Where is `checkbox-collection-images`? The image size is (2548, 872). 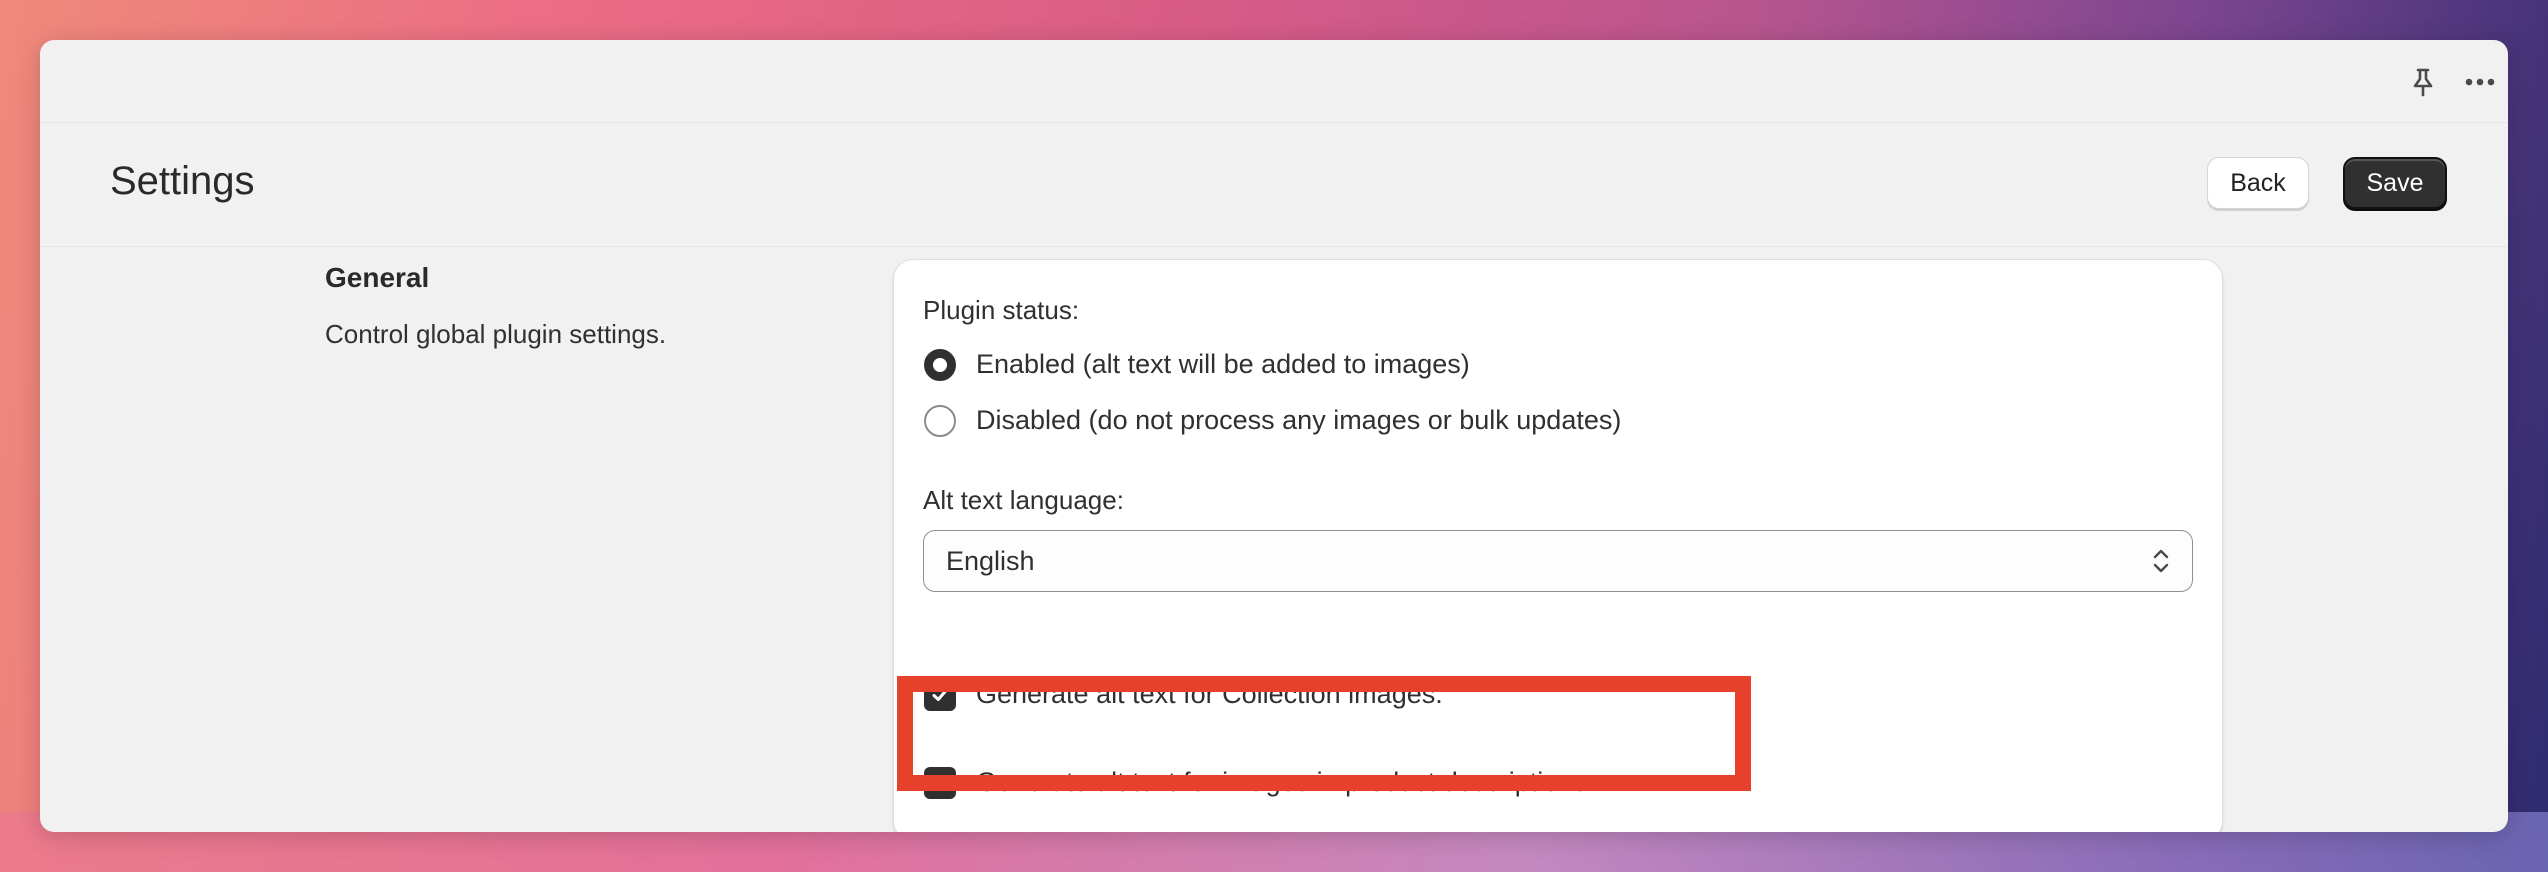
checkbox-collection-images is located at coordinates (940, 695).